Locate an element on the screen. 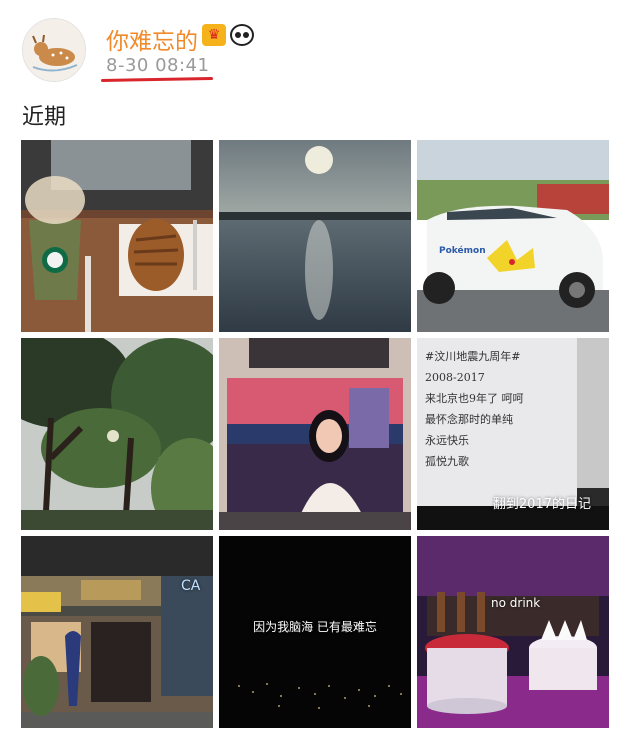 The image size is (630, 742). photo-painting is located at coordinates (315, 434).